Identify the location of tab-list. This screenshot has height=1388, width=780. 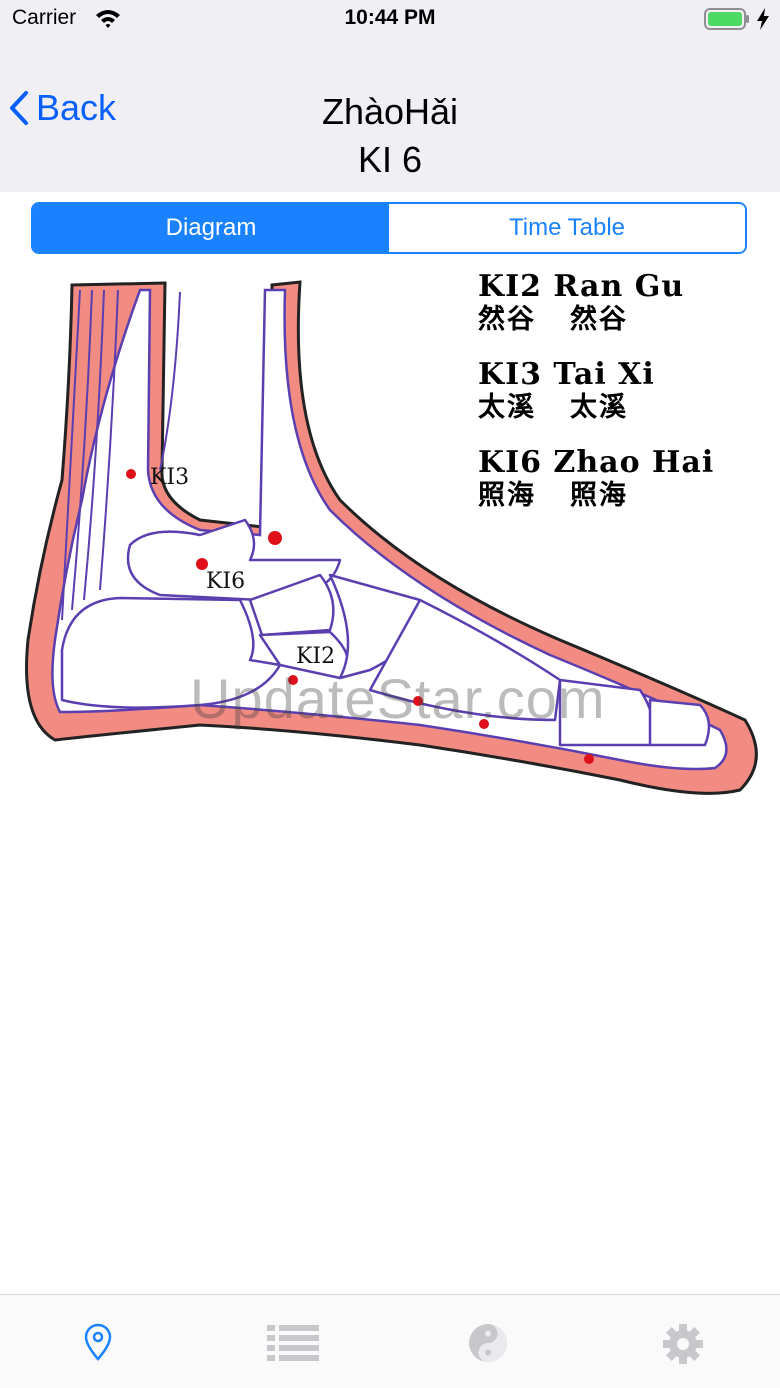
(292, 1341).